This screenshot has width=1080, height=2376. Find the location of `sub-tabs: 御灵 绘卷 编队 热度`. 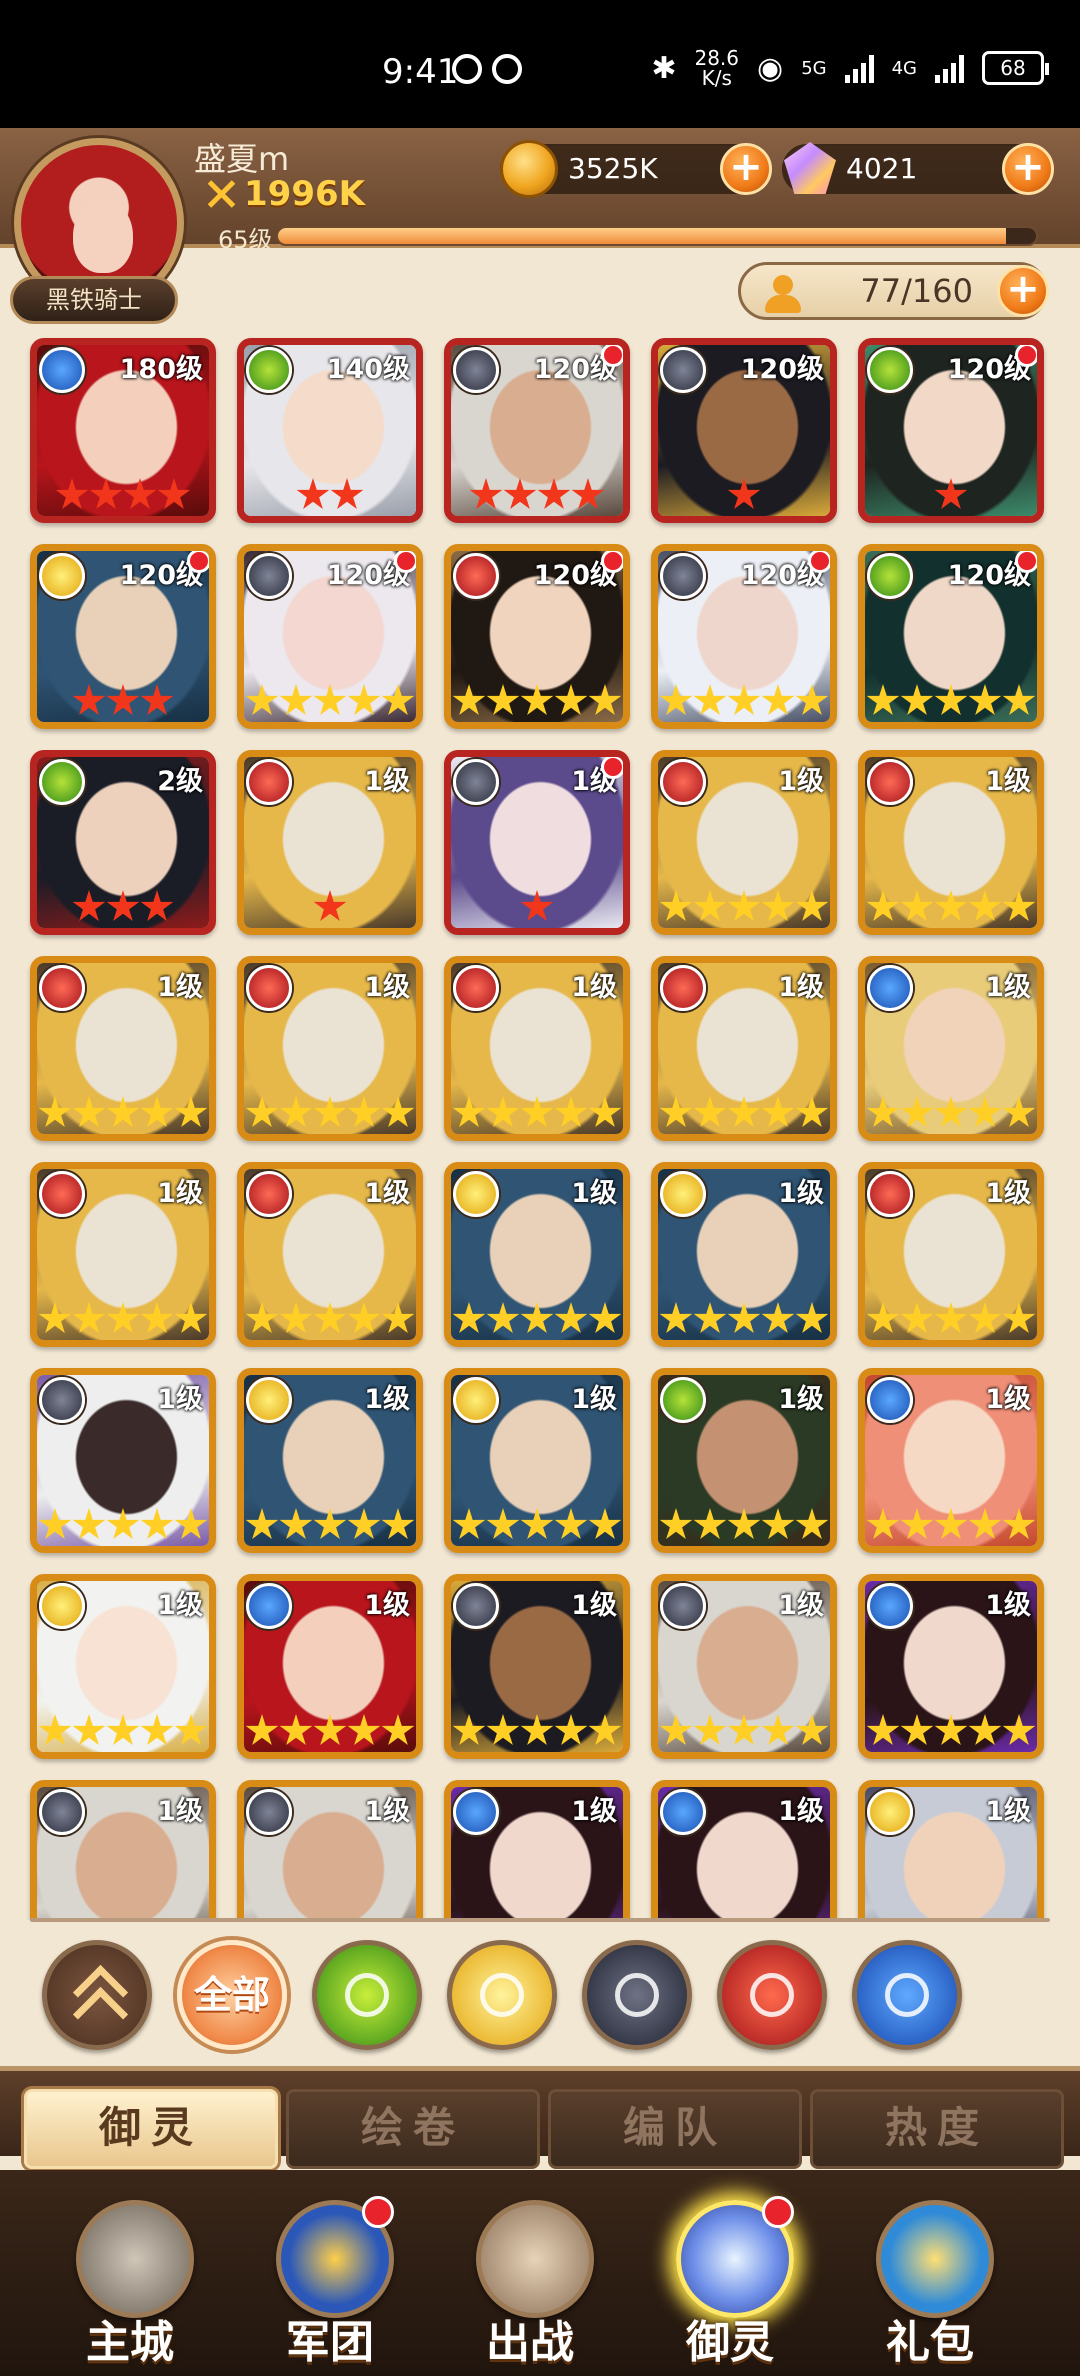

sub-tabs: 御灵 绘卷 编队 热度 is located at coordinates (540, 2117).